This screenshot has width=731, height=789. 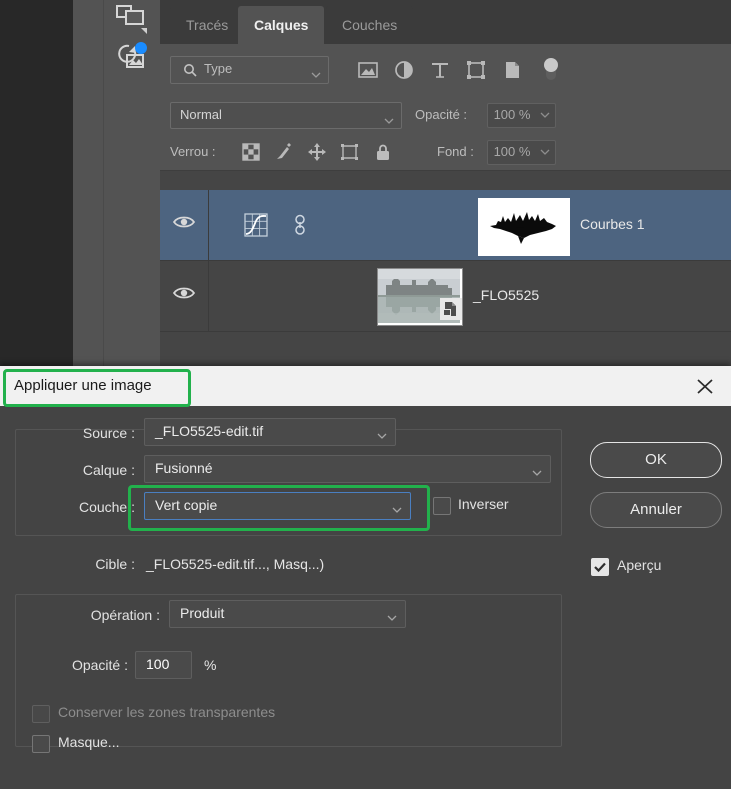 I want to click on lock-all-icon, so click(x=383, y=152).